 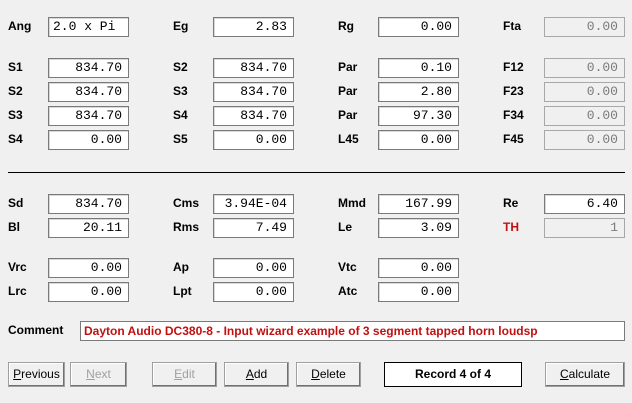 What do you see at coordinates (253, 204) in the screenshot?
I see `cms-field: 3.94E-04` at bounding box center [253, 204].